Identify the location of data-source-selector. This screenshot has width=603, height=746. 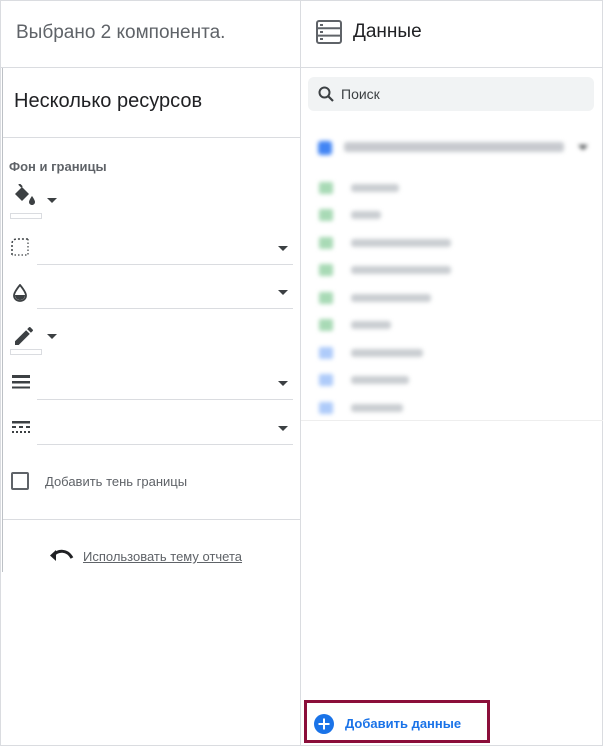
(451, 148).